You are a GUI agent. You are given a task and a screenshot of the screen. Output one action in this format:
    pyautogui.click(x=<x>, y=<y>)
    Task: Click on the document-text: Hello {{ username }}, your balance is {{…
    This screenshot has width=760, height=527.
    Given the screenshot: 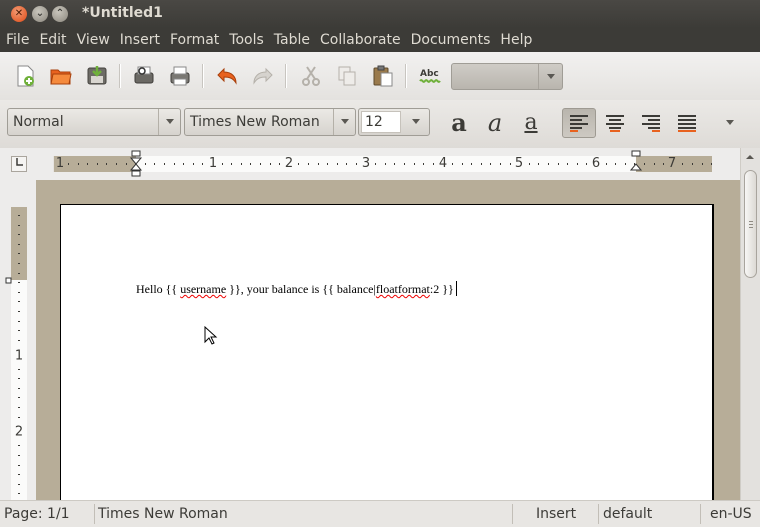 What is the action you would take?
    pyautogui.click(x=296, y=289)
    